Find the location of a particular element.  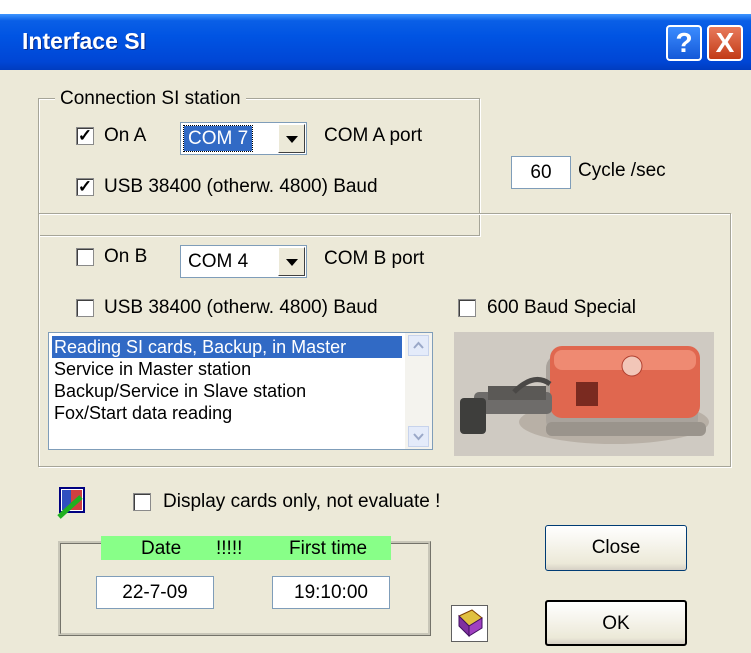

on-a-checkbox: ✓ is located at coordinates (85, 136).